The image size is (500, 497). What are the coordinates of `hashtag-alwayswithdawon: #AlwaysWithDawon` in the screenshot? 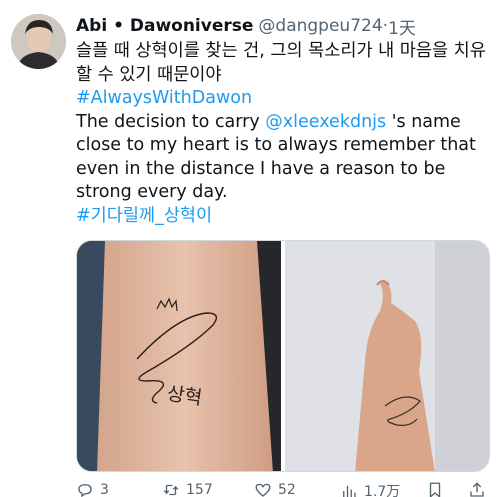 It's located at (164, 98).